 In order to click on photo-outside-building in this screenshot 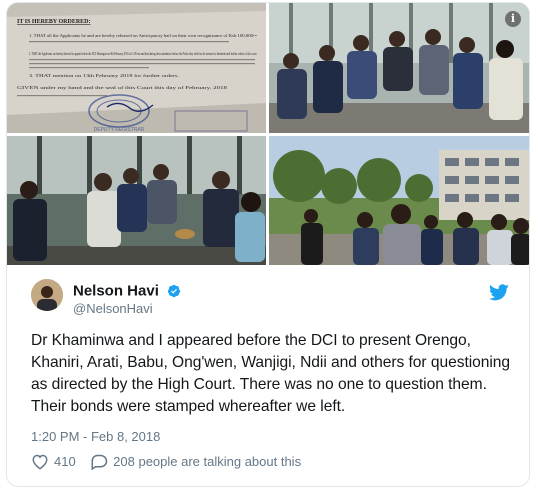, I will do `click(399, 200)`.